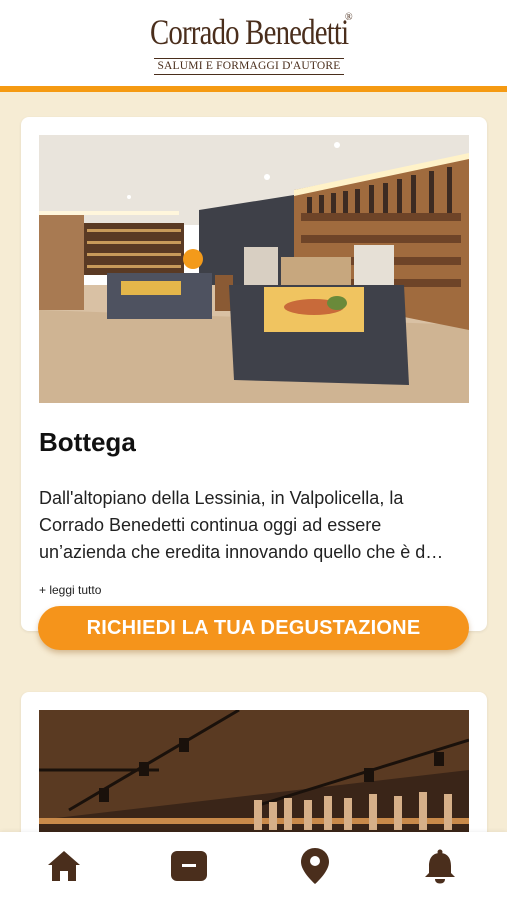 This screenshot has width=507, height=900. I want to click on bell-icon, so click(440, 866).